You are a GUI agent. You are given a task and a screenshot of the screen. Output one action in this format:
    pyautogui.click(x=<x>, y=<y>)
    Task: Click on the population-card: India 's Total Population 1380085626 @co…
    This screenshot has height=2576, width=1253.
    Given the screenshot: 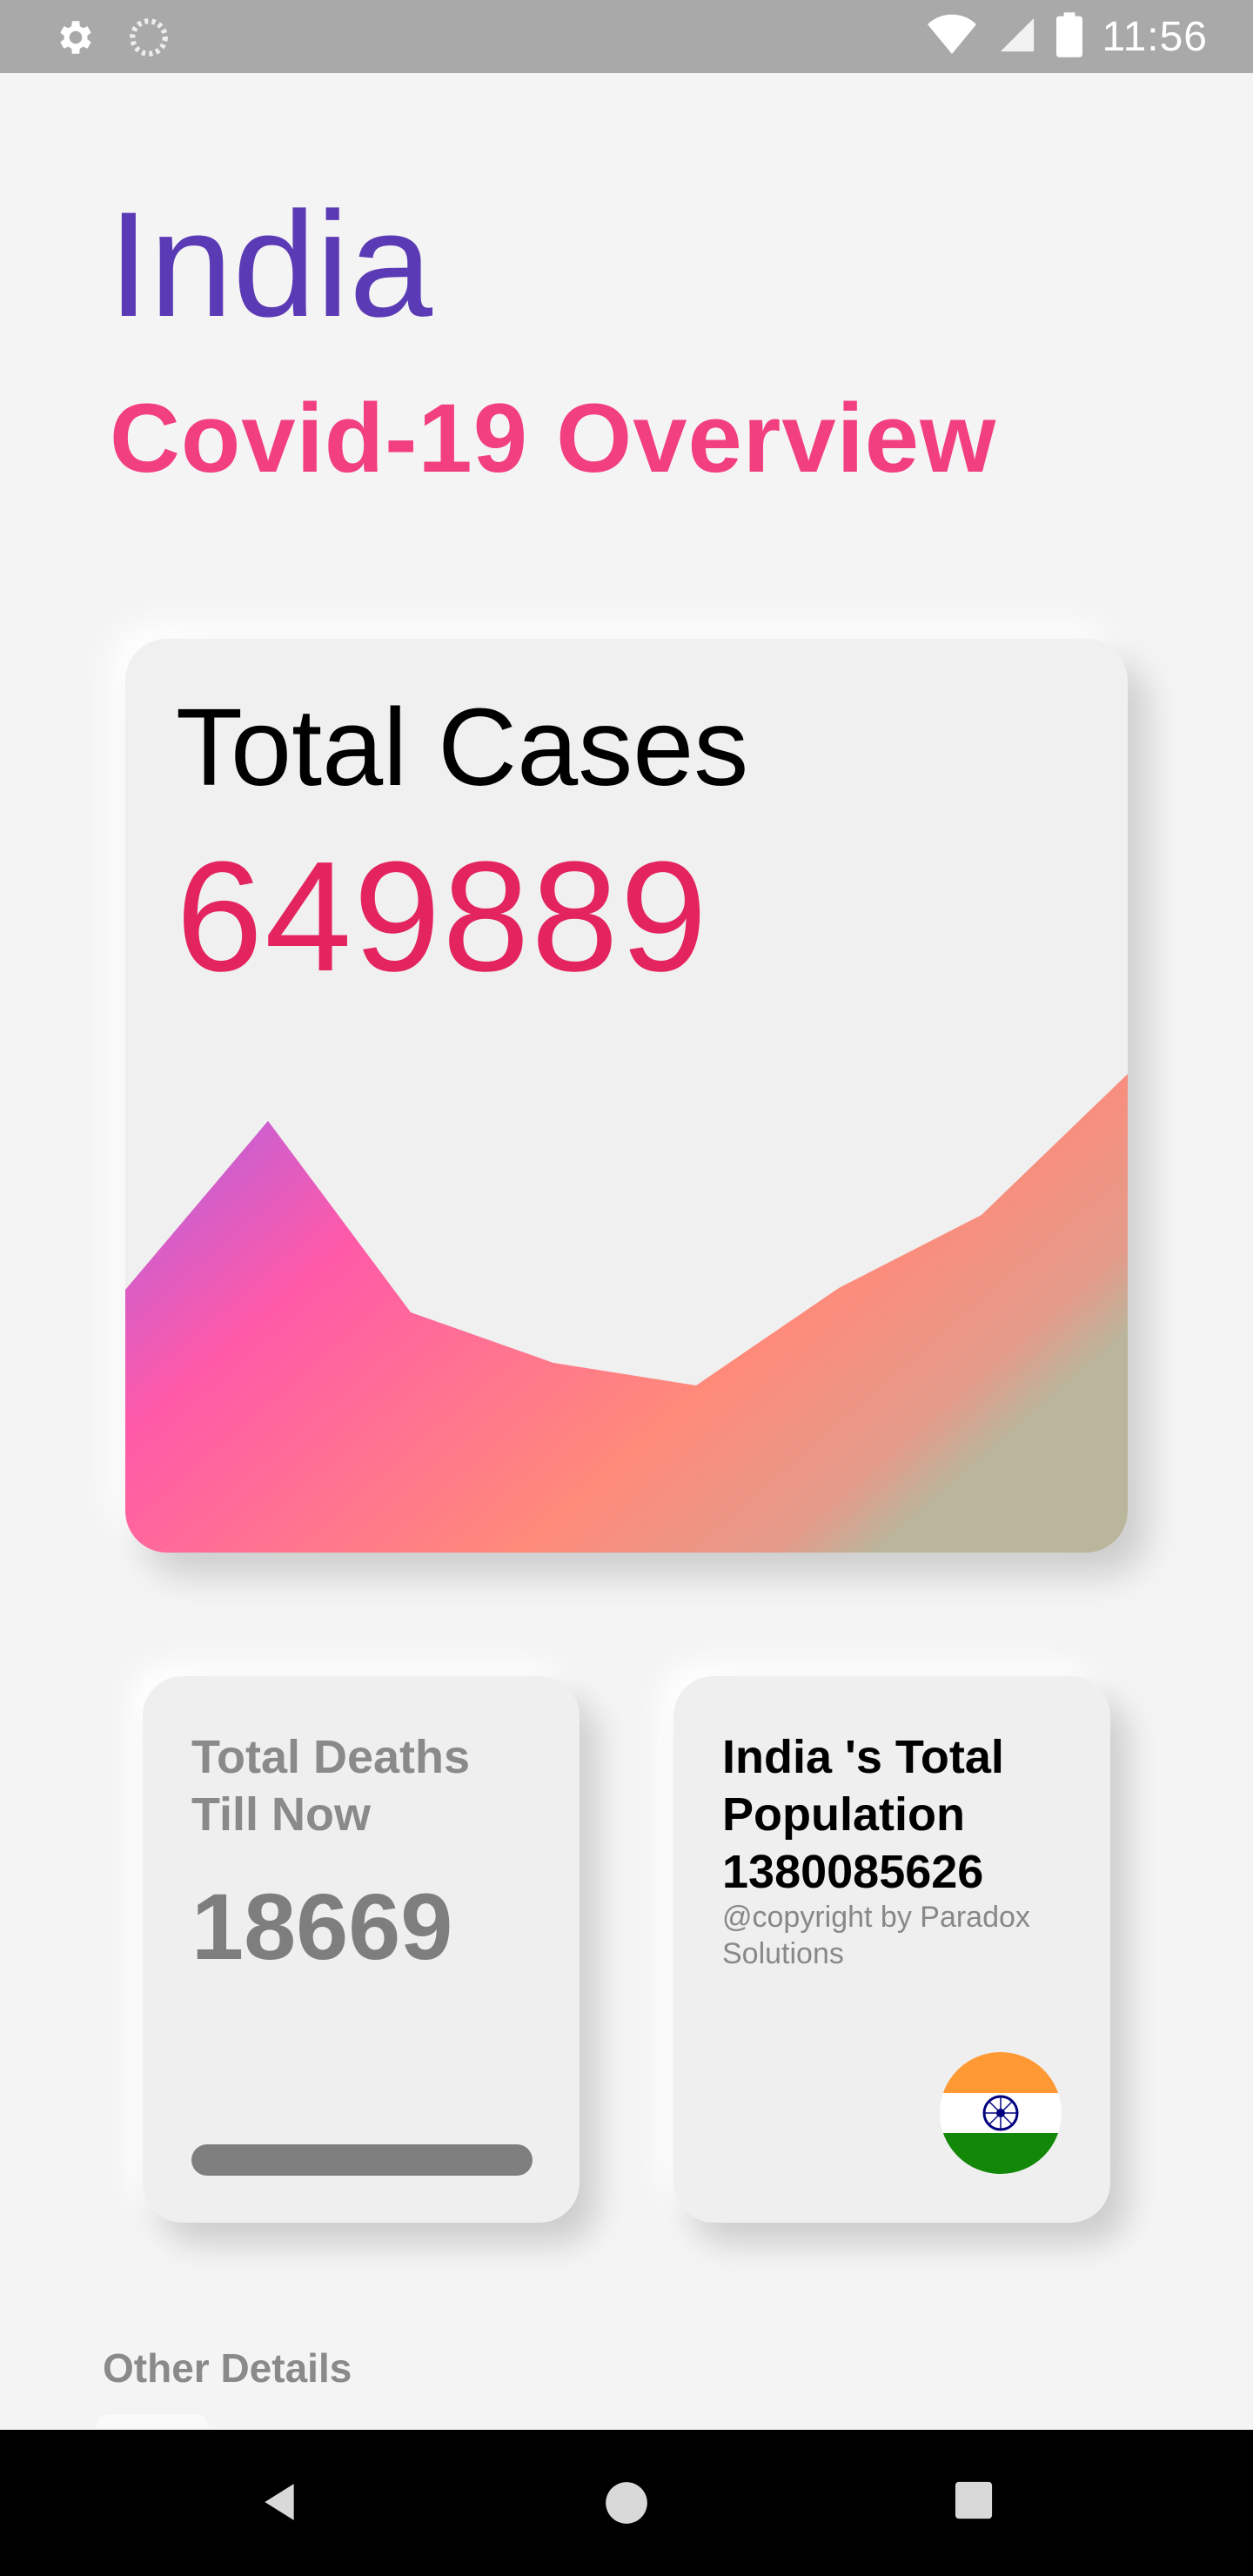 What is the action you would take?
    pyautogui.click(x=891, y=1949)
    